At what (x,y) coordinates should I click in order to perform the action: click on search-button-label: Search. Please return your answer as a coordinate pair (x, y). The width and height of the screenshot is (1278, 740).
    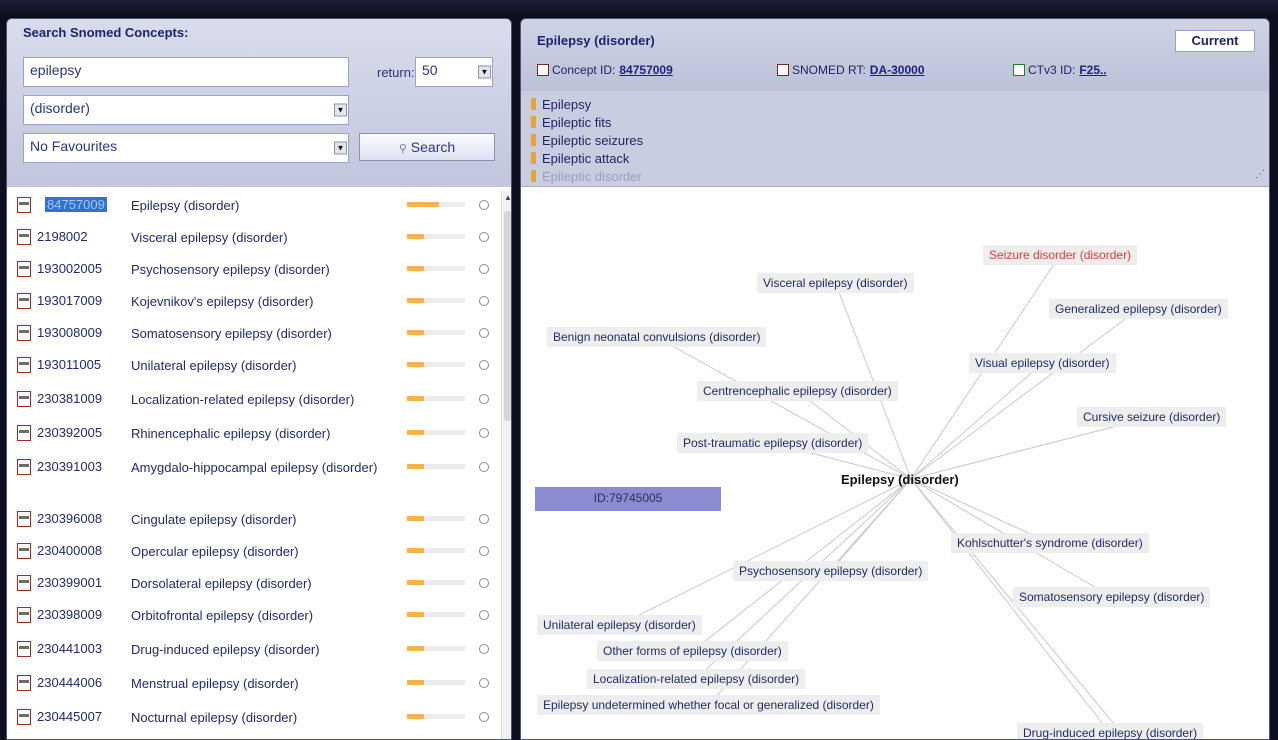
    Looking at the image, I should click on (433, 147).